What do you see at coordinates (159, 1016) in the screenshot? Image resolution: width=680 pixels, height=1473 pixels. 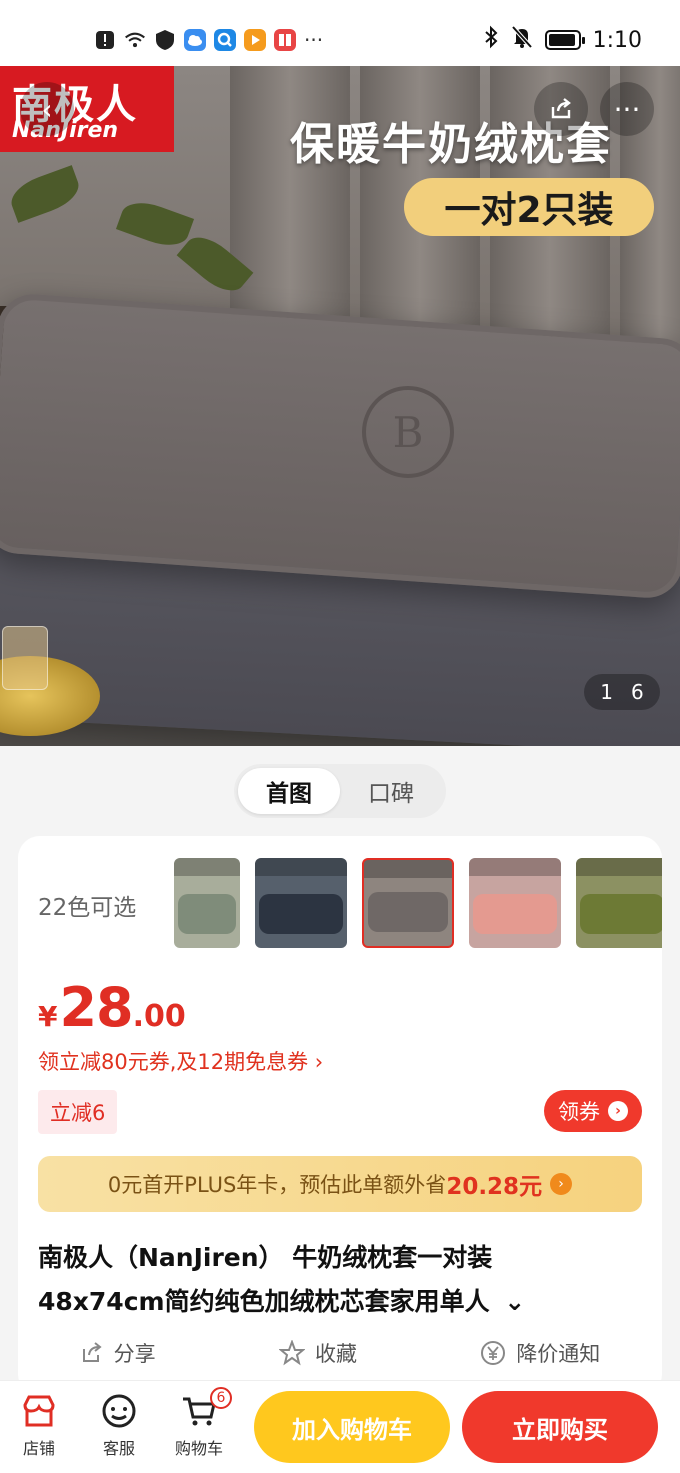 I see `price-decimal: .00` at bounding box center [159, 1016].